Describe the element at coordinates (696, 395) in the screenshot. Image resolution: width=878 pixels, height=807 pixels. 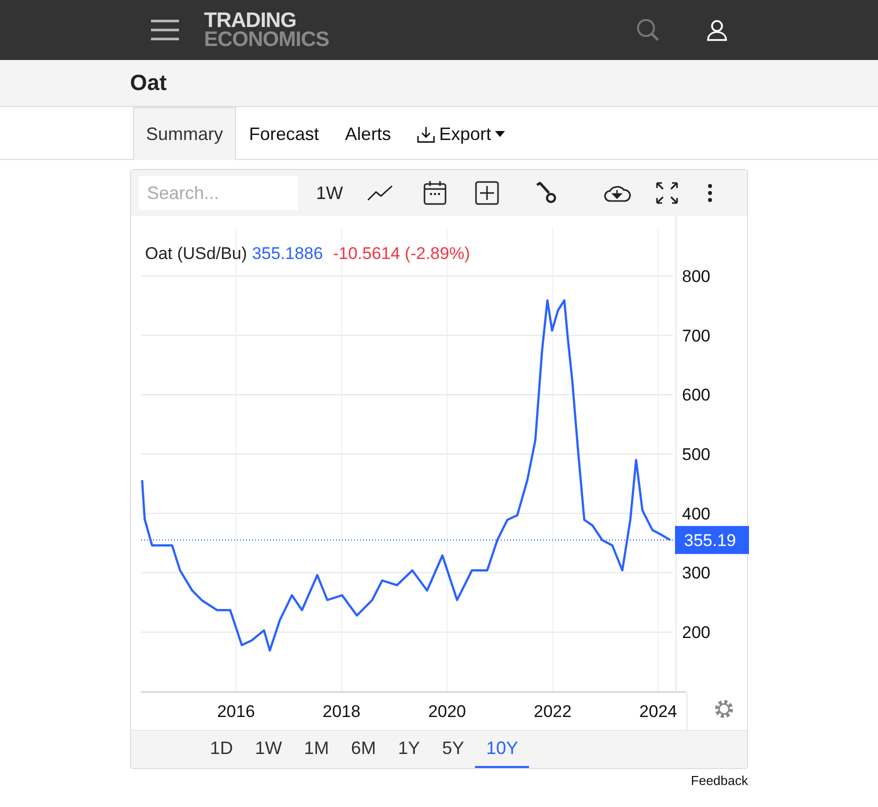
I see `y-axis-label: 600` at that location.